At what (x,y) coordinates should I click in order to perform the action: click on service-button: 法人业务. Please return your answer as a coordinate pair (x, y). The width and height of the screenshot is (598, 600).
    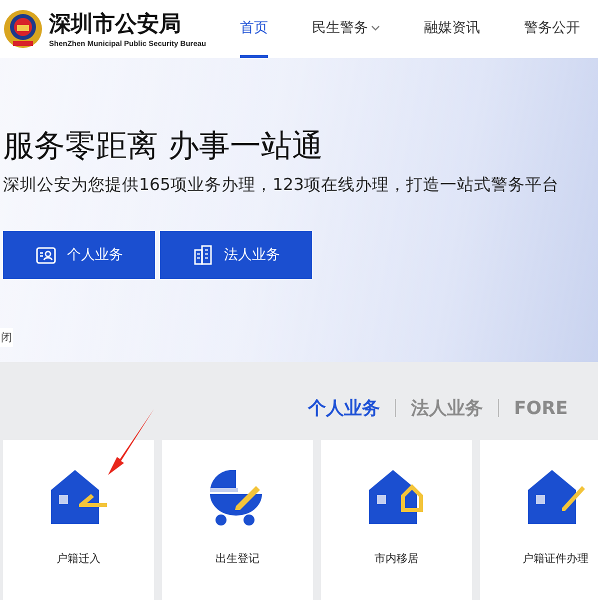
    Looking at the image, I should click on (236, 255).